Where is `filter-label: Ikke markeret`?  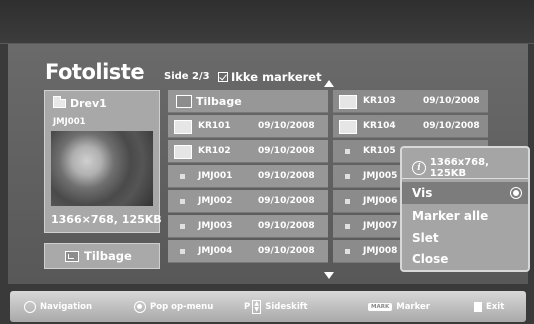
filter-label: Ikke markeret is located at coordinates (276, 77).